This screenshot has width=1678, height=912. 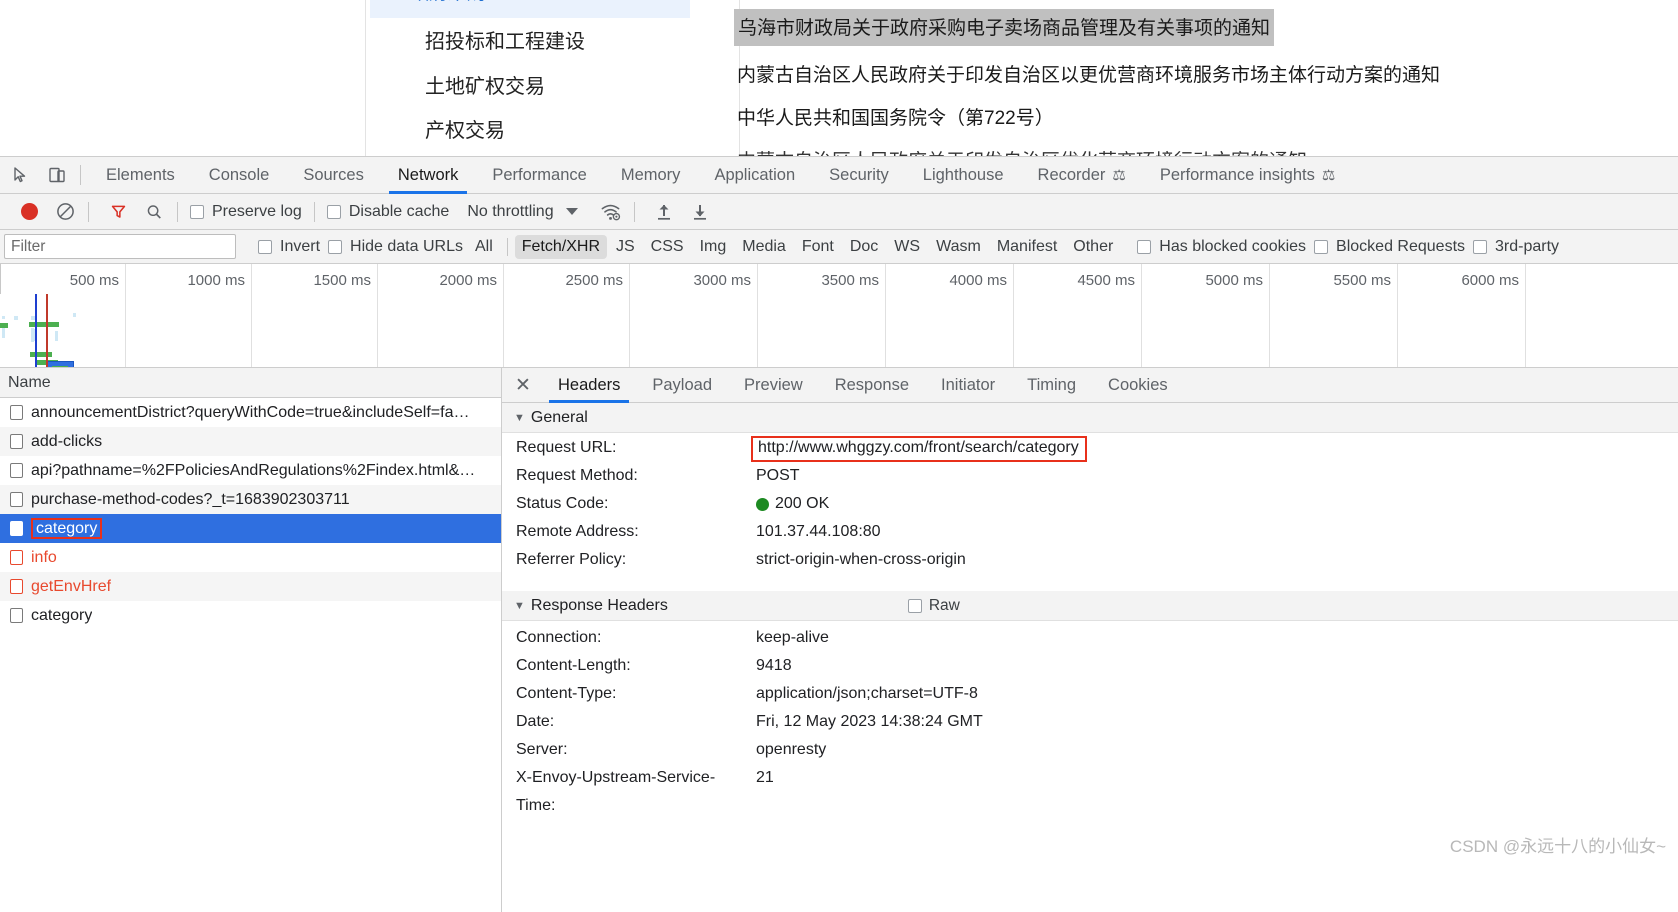 I want to click on tab-sources: Sources, so click(x=333, y=175).